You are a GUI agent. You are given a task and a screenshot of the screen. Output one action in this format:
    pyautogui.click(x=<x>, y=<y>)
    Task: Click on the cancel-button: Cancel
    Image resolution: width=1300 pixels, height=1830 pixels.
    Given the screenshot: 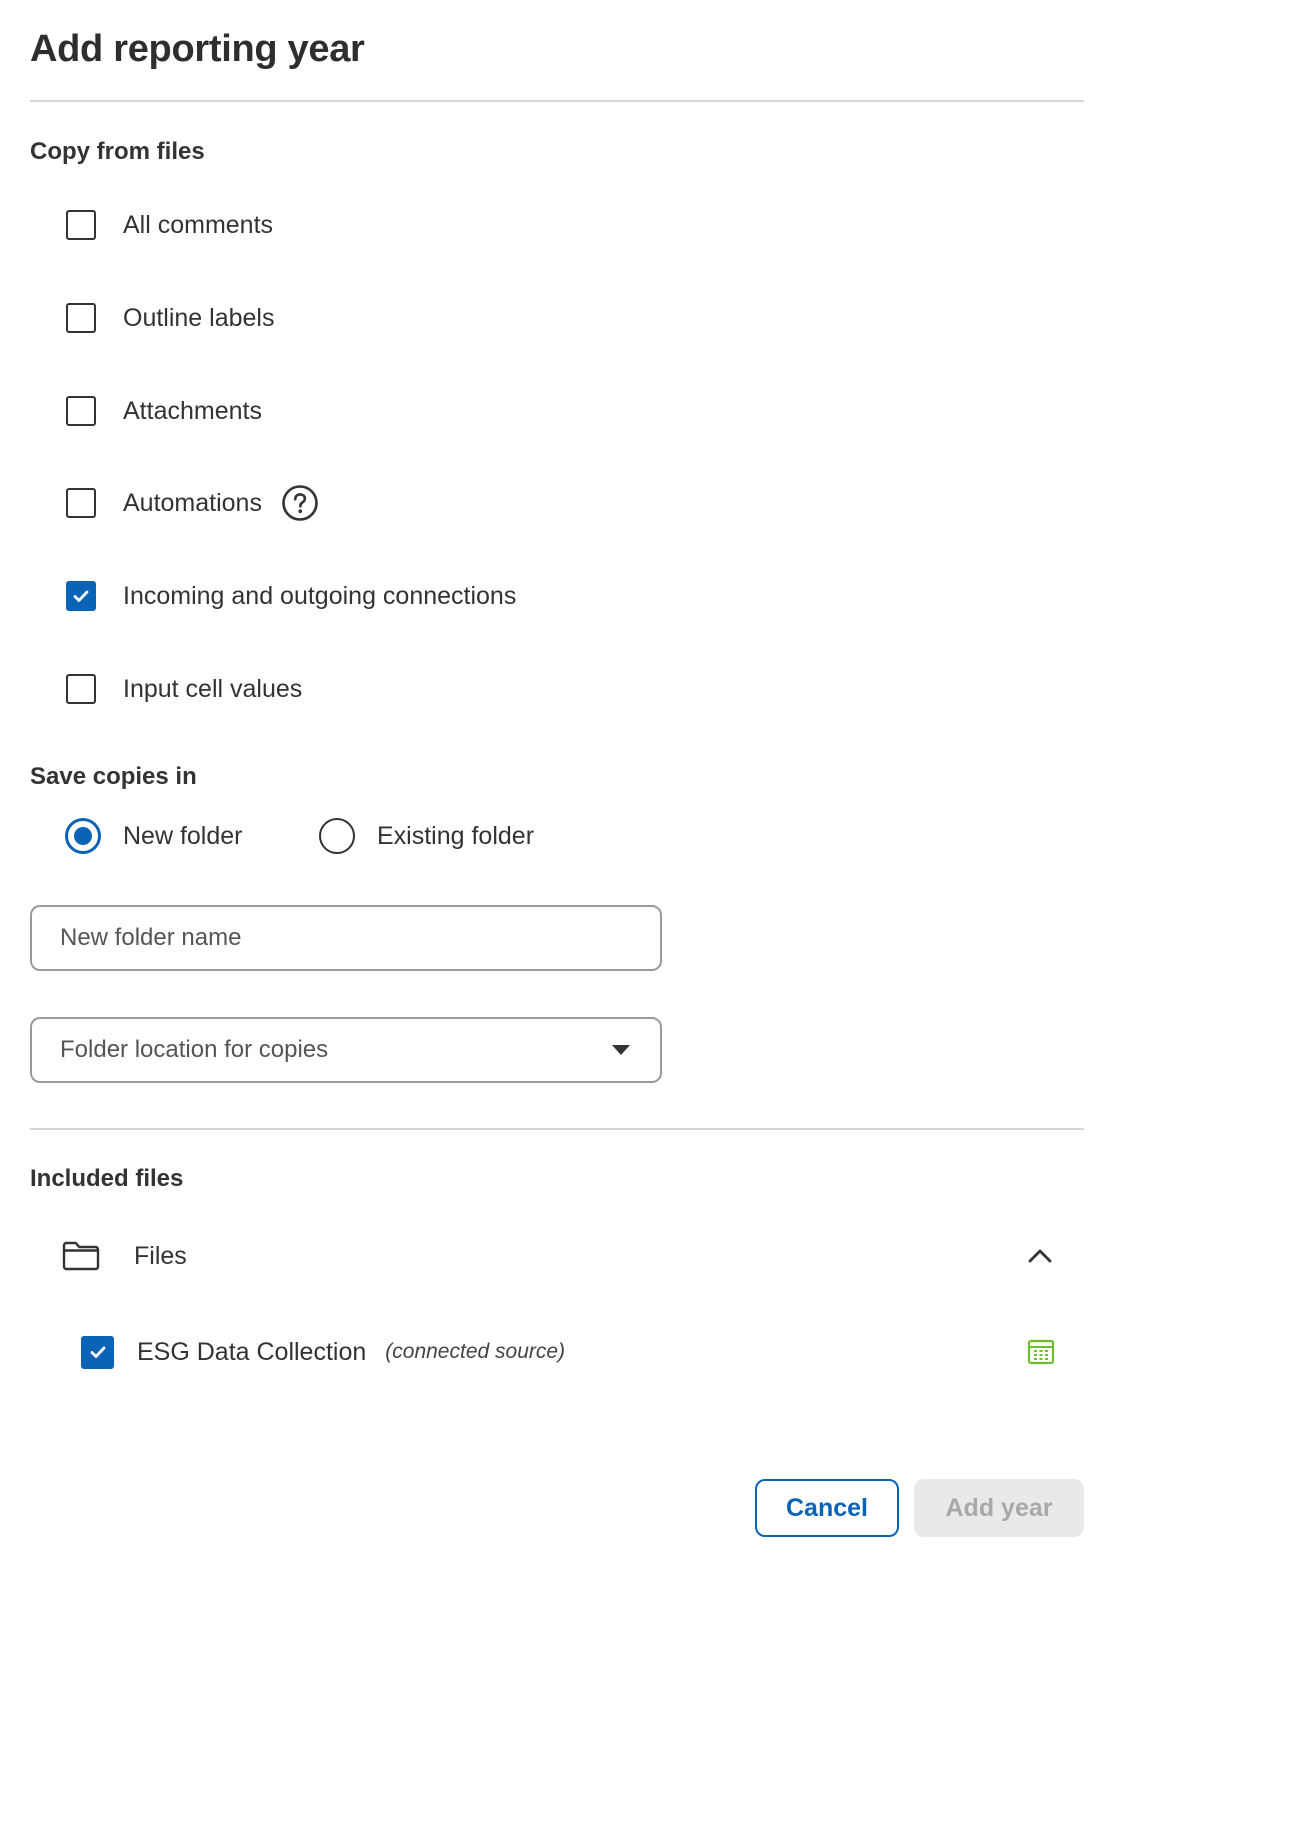 What is the action you would take?
    pyautogui.click(x=827, y=1508)
    